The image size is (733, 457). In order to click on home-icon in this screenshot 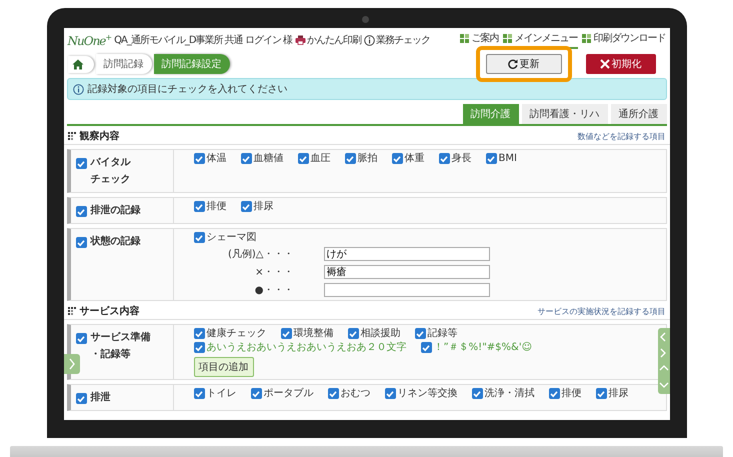, I will do `click(78, 64)`.